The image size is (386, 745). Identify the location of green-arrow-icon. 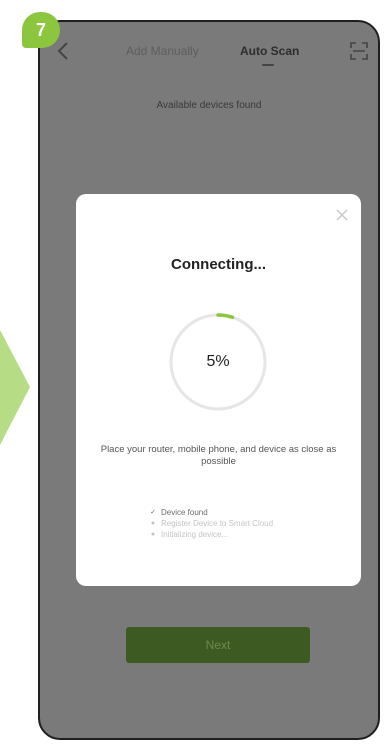
(15, 387).